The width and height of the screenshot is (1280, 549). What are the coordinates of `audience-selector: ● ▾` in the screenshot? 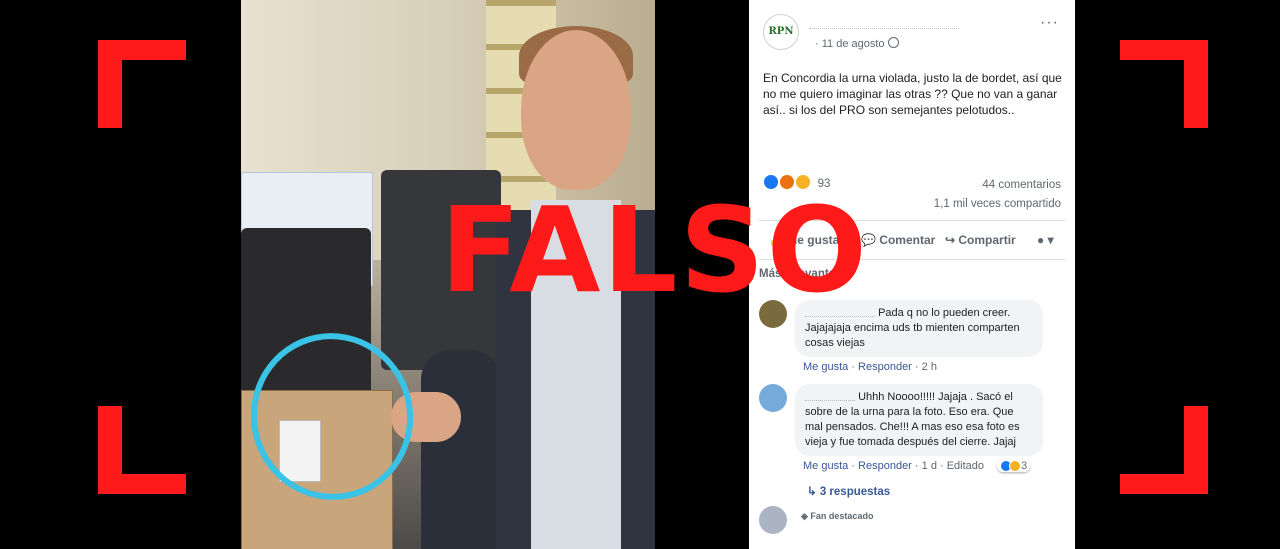 It's located at (1045, 240).